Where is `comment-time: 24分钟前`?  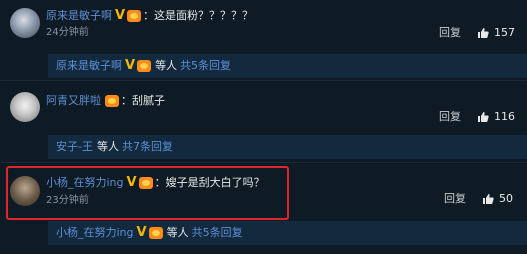 comment-time: 24分钟前 is located at coordinates (67, 32).